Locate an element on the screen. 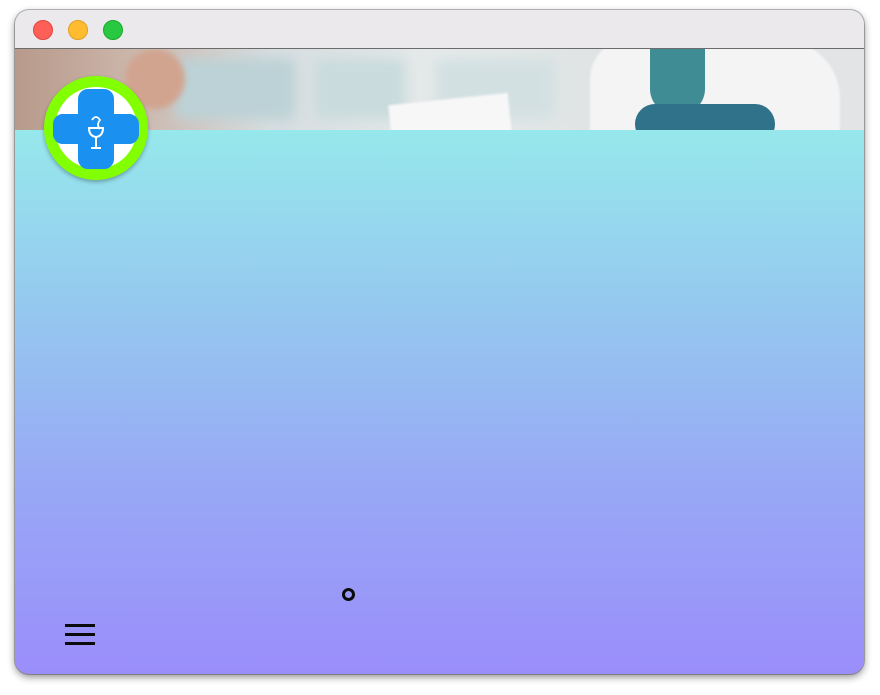 The width and height of the screenshot is (880, 695). shelf-blur is located at coordinates (235, 89).